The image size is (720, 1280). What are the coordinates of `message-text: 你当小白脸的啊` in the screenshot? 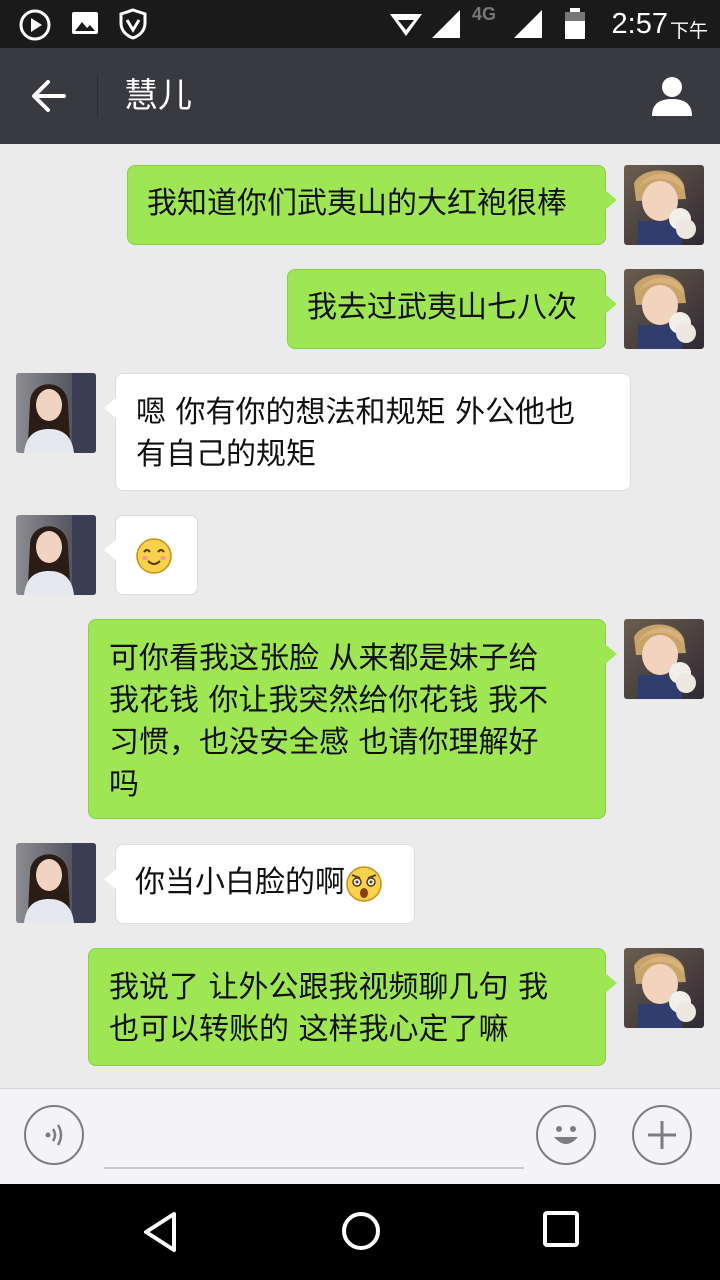 It's located at (240, 882).